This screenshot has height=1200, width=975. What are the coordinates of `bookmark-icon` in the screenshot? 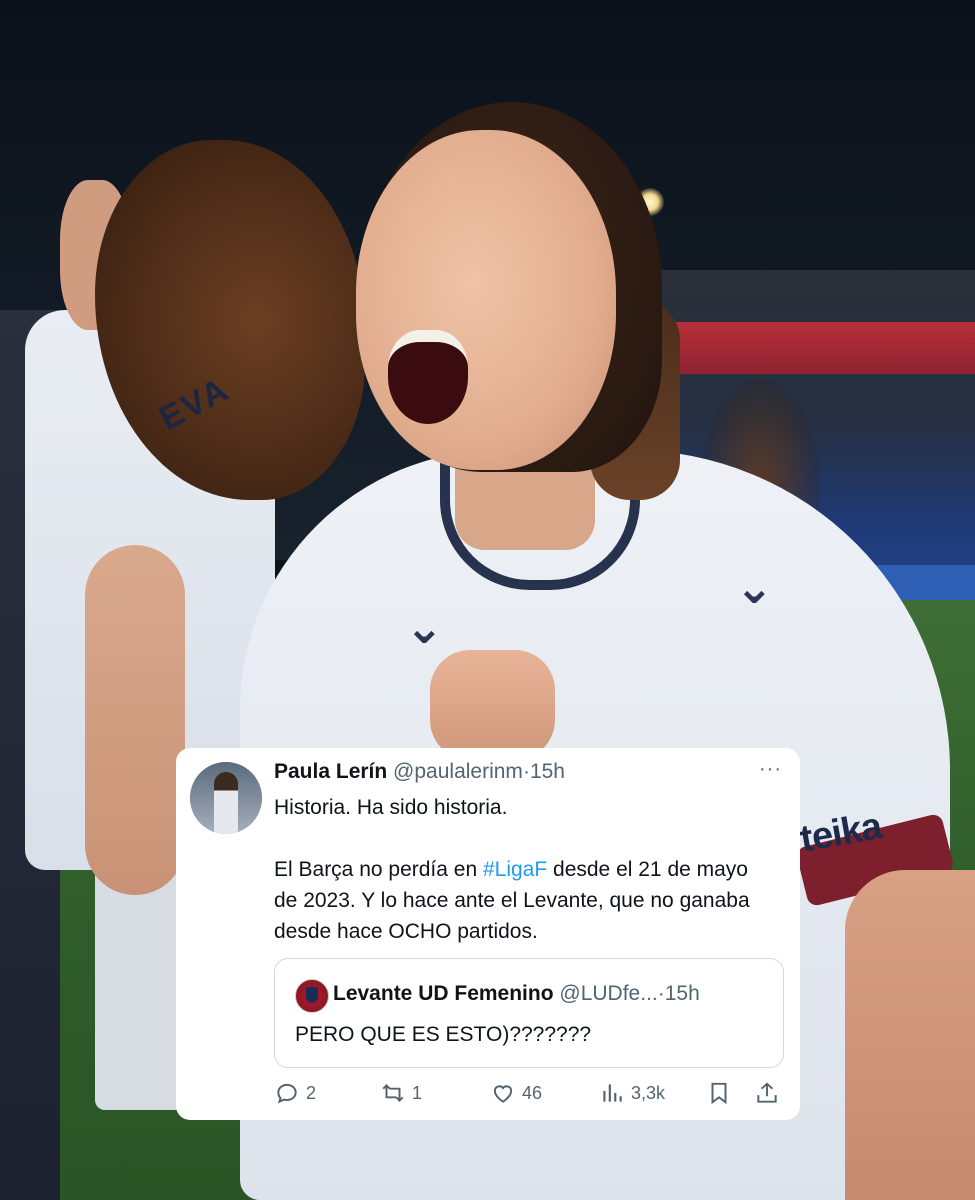 It's located at (719, 1093).